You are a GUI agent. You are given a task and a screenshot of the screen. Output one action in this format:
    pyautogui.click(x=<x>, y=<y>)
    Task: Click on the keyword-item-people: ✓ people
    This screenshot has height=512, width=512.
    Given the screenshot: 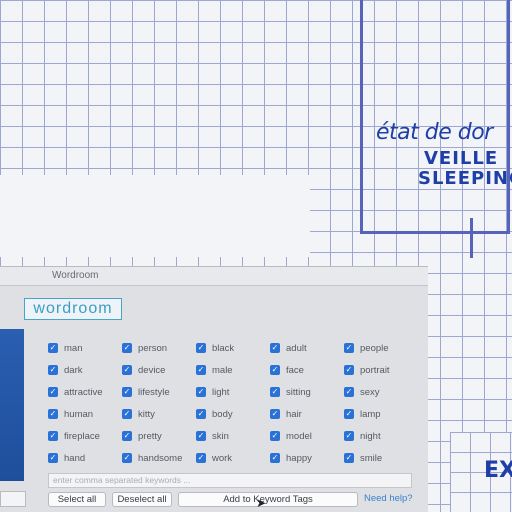 What is the action you would take?
    pyautogui.click(x=381, y=348)
    